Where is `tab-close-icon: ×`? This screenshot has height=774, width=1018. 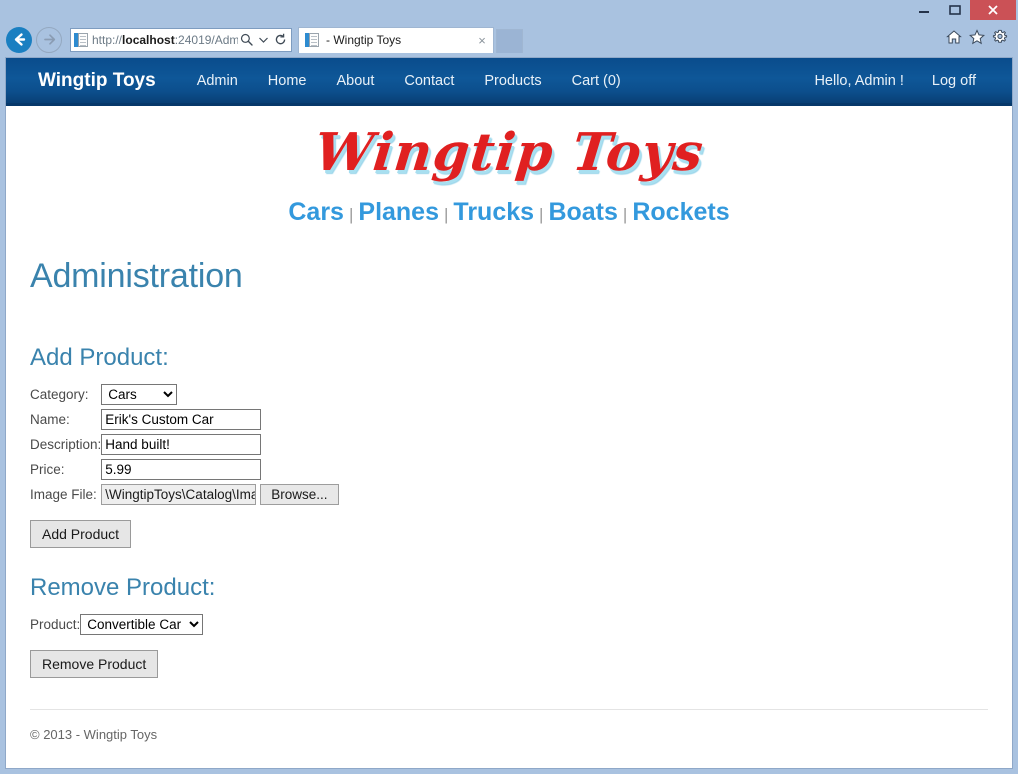 tab-close-icon: × is located at coordinates (482, 40).